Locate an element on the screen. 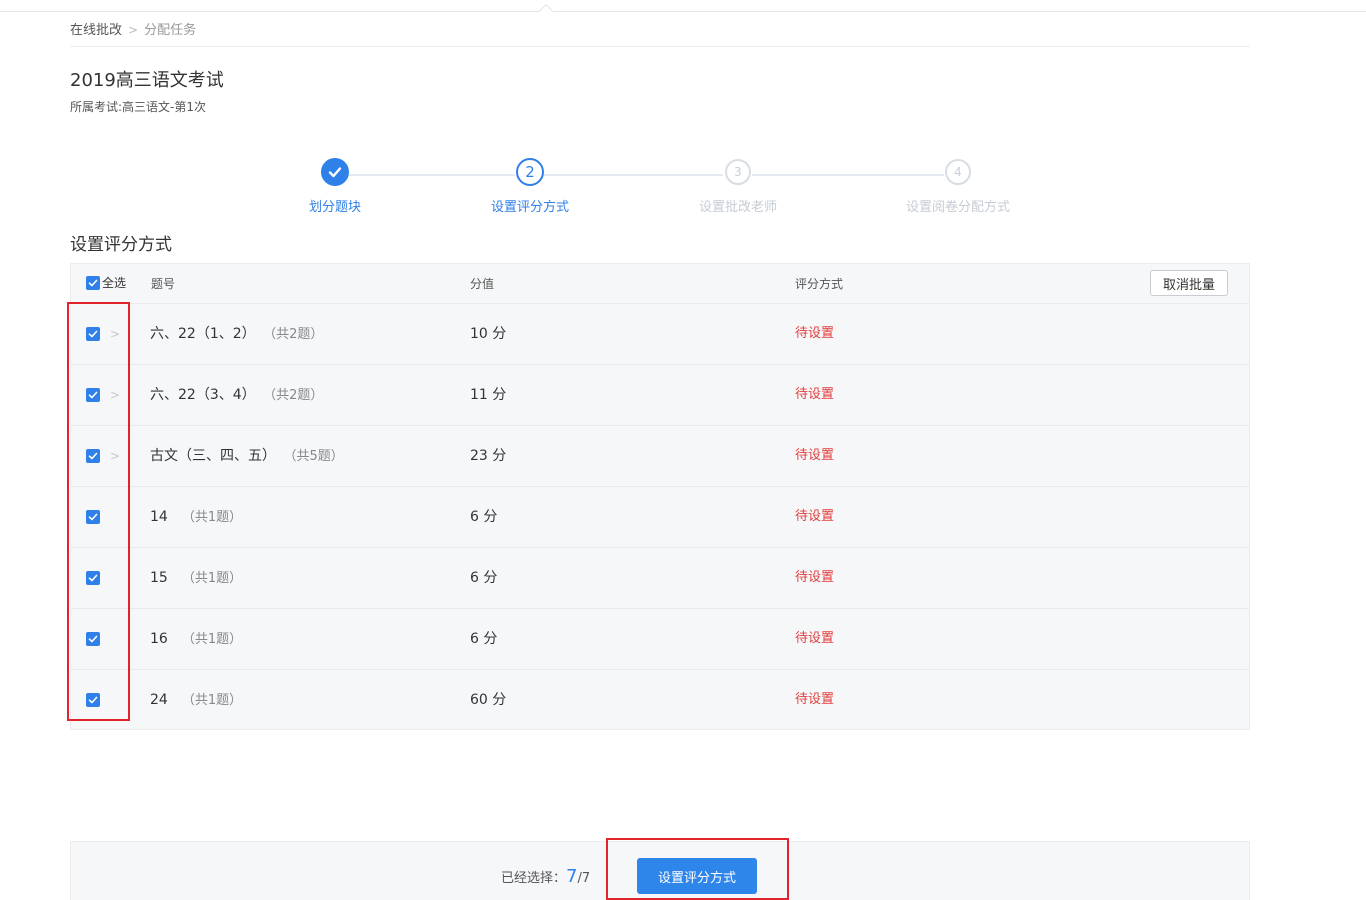 Image resolution: width=1366 pixels, height=900 pixels. step-label: 设置评分方式 is located at coordinates (529, 207).